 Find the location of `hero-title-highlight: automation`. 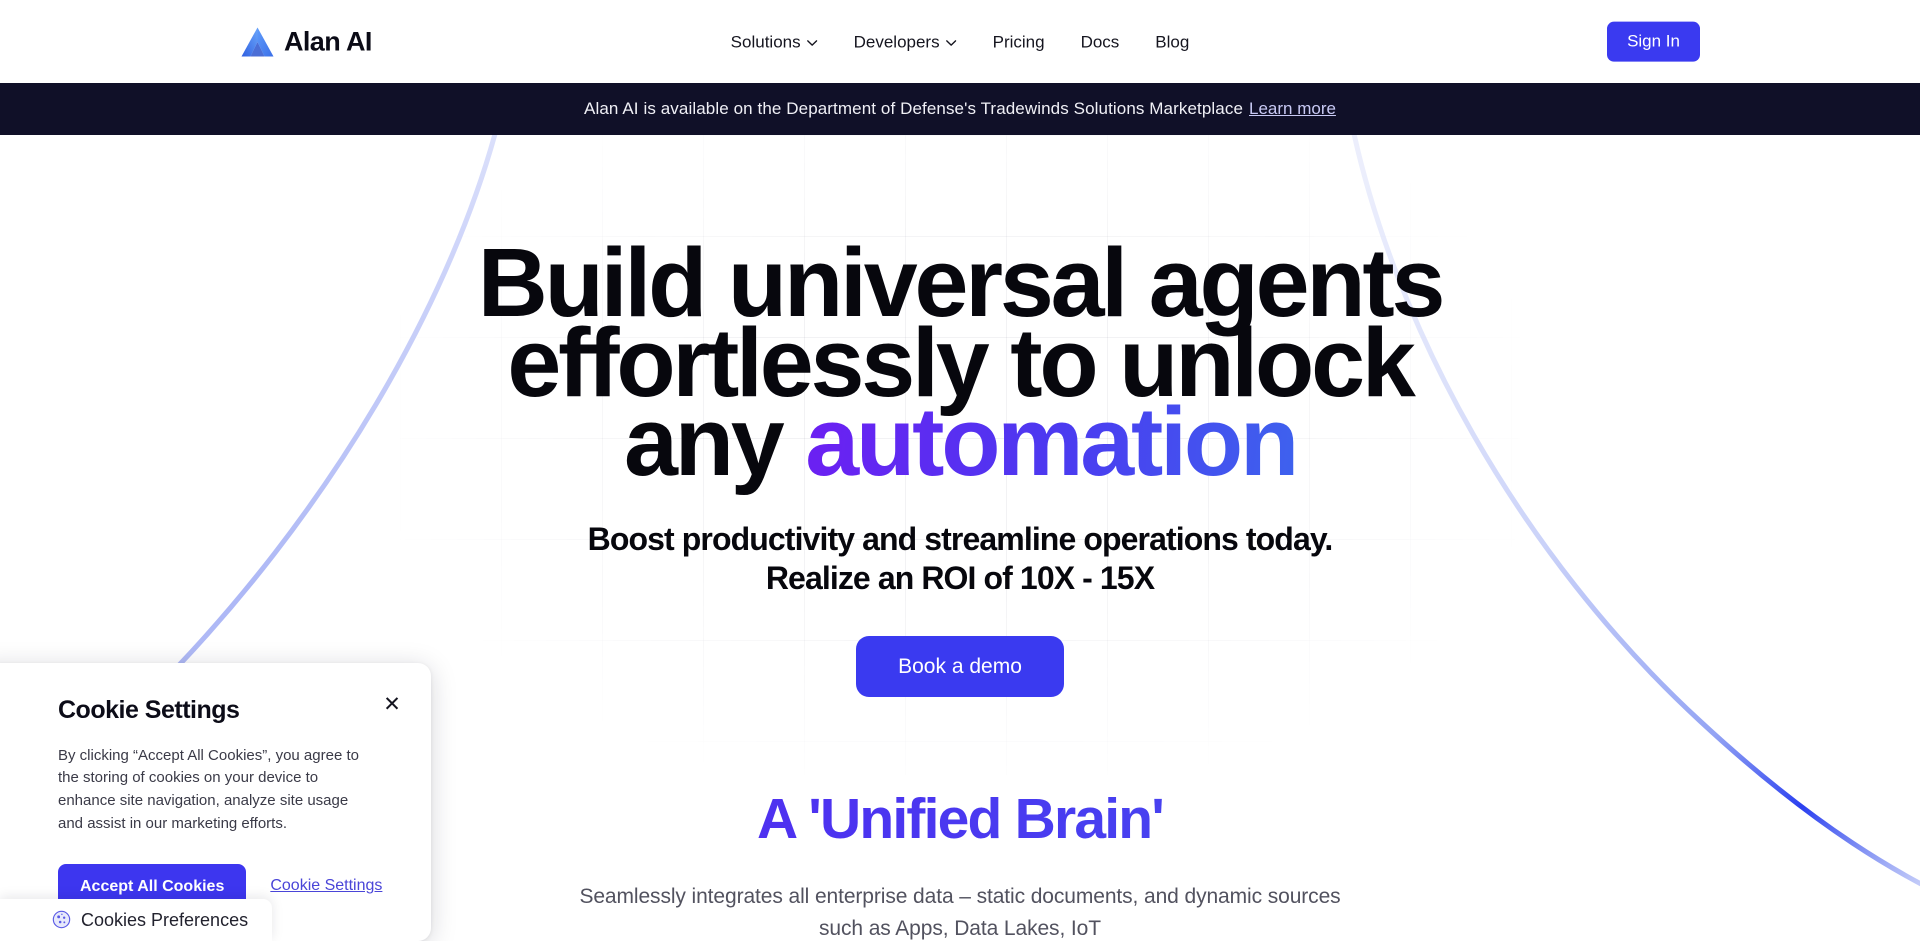

hero-title-highlight: automation is located at coordinates (1052, 442).